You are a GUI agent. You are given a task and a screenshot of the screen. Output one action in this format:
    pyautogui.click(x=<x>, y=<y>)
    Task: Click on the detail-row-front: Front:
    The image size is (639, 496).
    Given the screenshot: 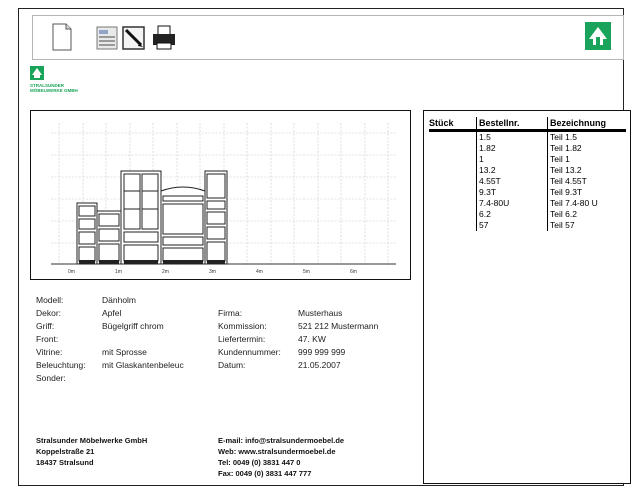 What is the action you would take?
    pyautogui.click(x=110, y=339)
    